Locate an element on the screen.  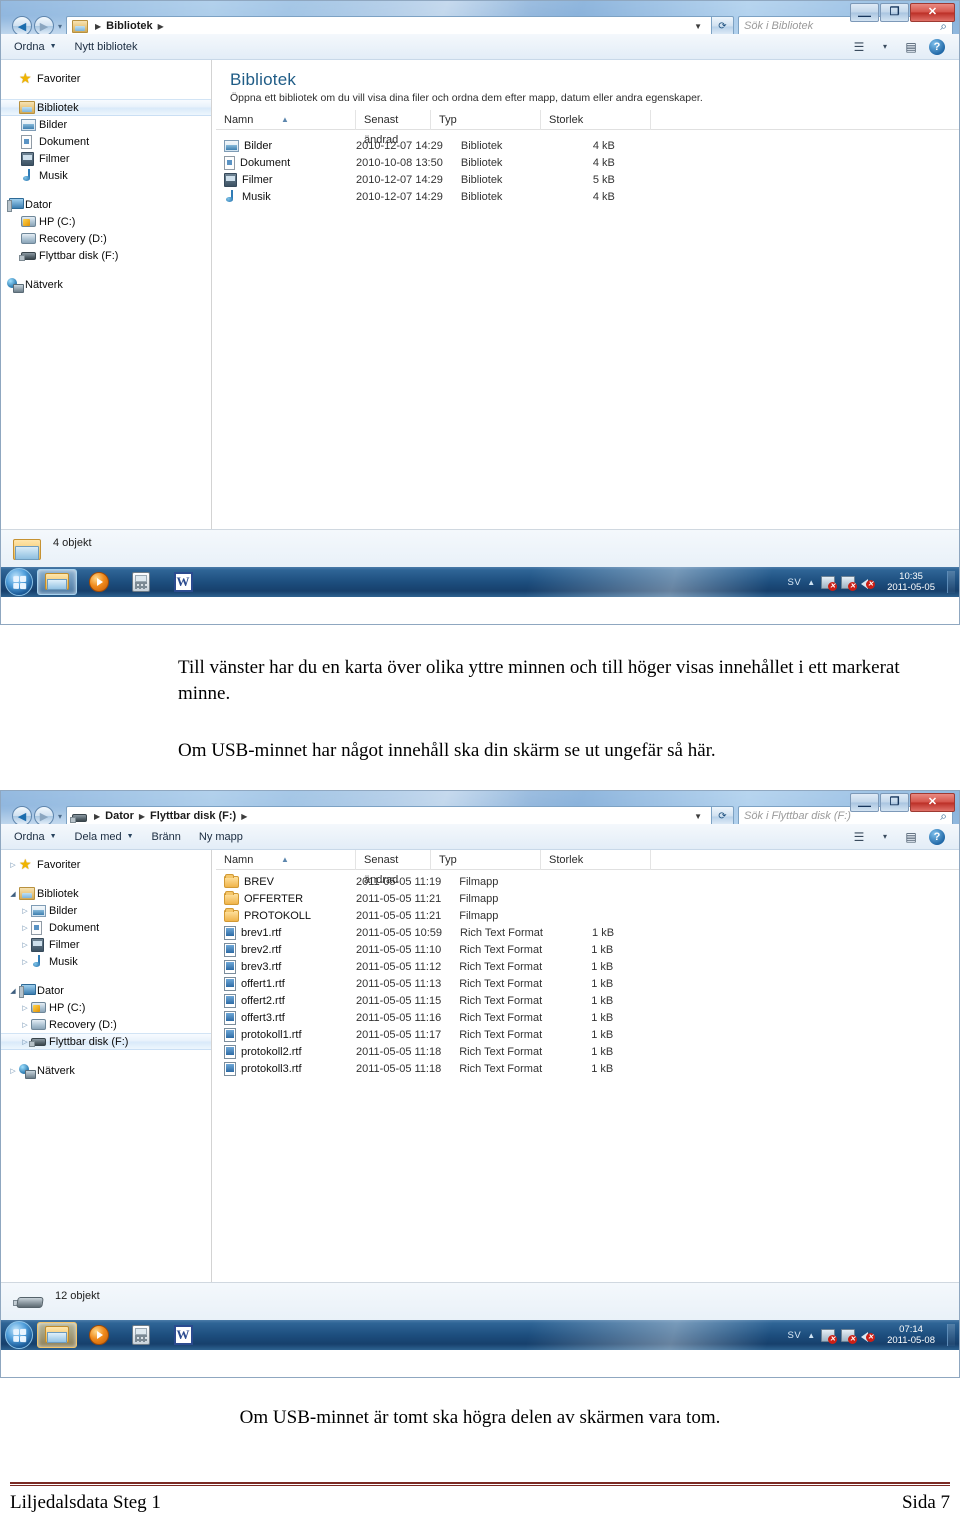
clock: 10:35 2011-05-05 is located at coordinates (911, 582).